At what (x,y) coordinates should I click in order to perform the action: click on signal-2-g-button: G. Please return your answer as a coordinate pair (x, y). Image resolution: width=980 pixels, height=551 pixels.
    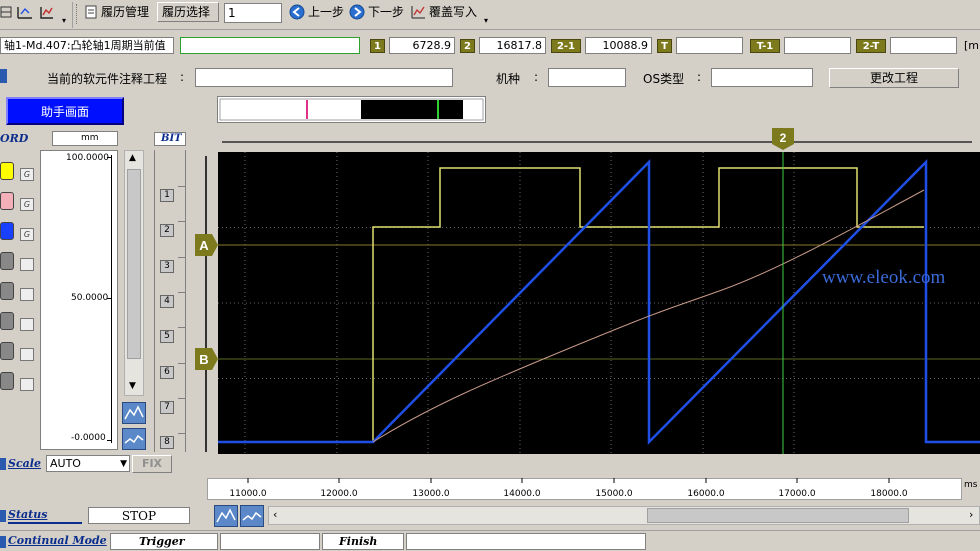
    Looking at the image, I should click on (27, 204).